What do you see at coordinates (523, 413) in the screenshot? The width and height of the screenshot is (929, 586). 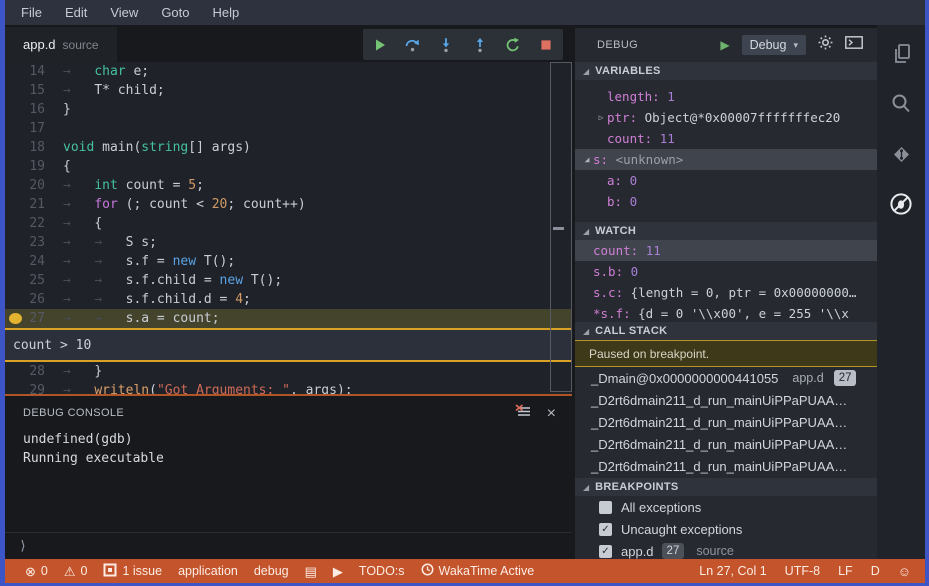 I see `clear-console-icon` at bounding box center [523, 413].